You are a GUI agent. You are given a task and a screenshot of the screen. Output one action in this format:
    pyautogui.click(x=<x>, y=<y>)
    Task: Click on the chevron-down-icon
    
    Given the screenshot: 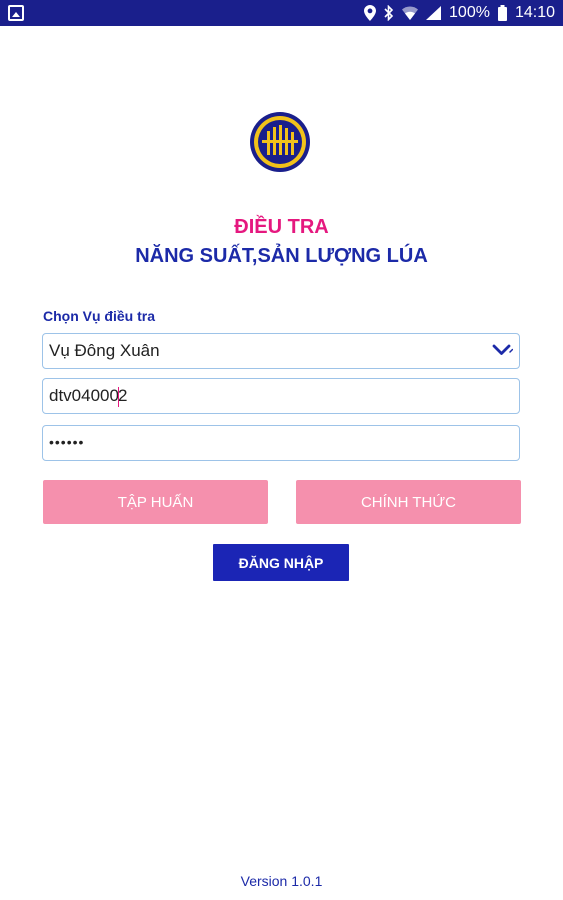 What is the action you would take?
    pyautogui.click(x=502, y=350)
    